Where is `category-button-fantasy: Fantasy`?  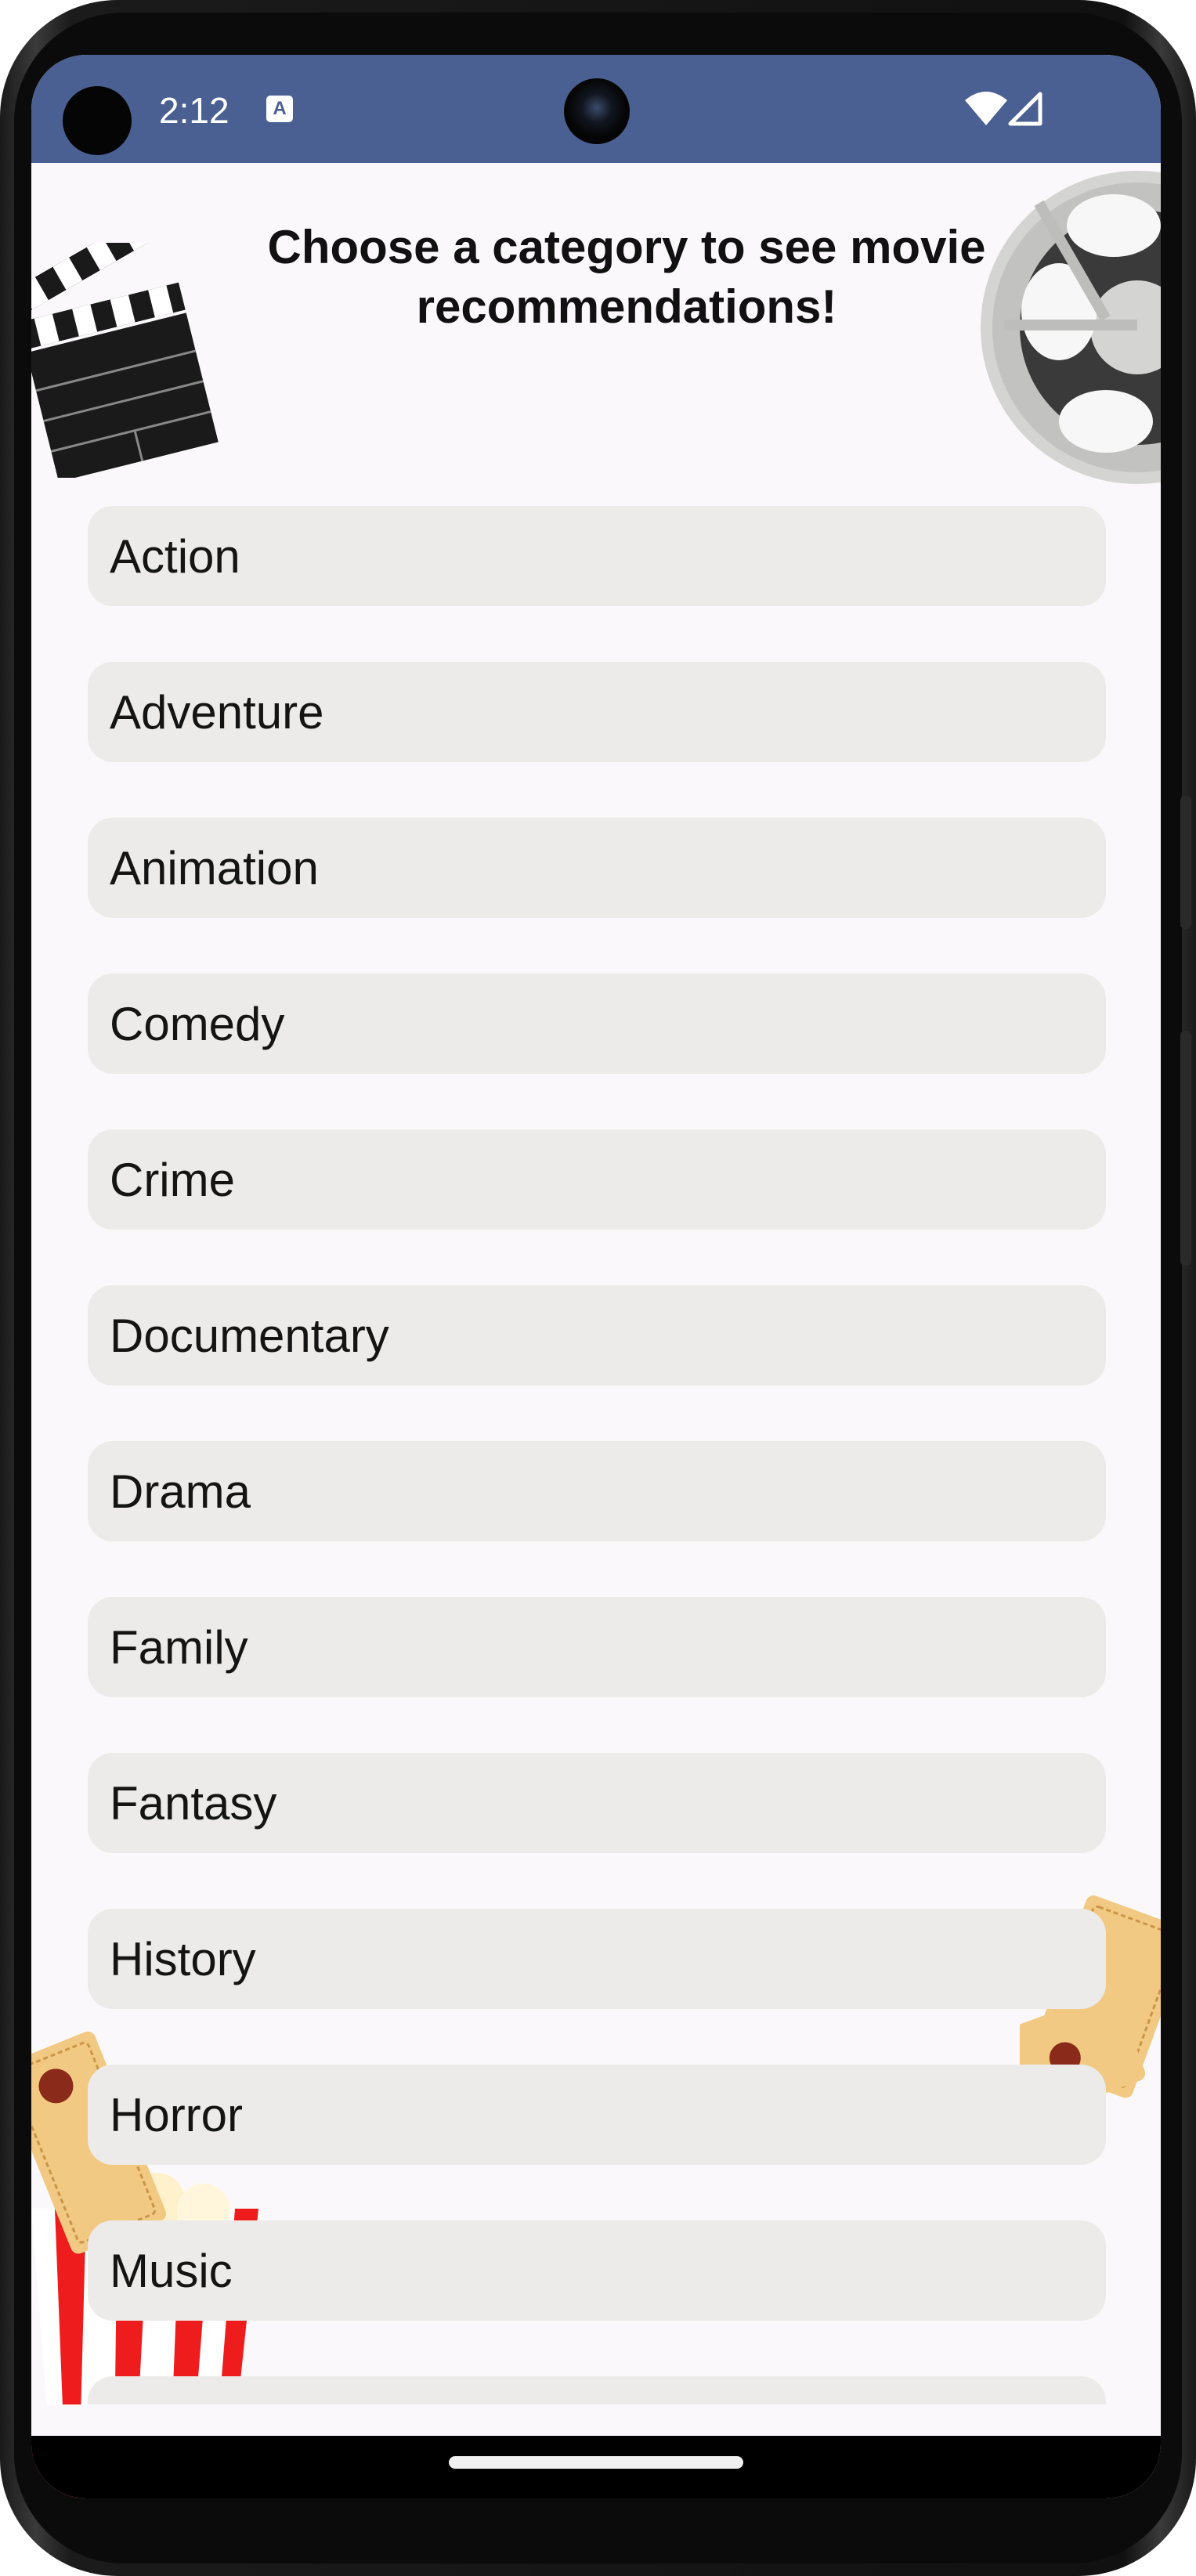 category-button-fantasy: Fantasy is located at coordinates (597, 1803).